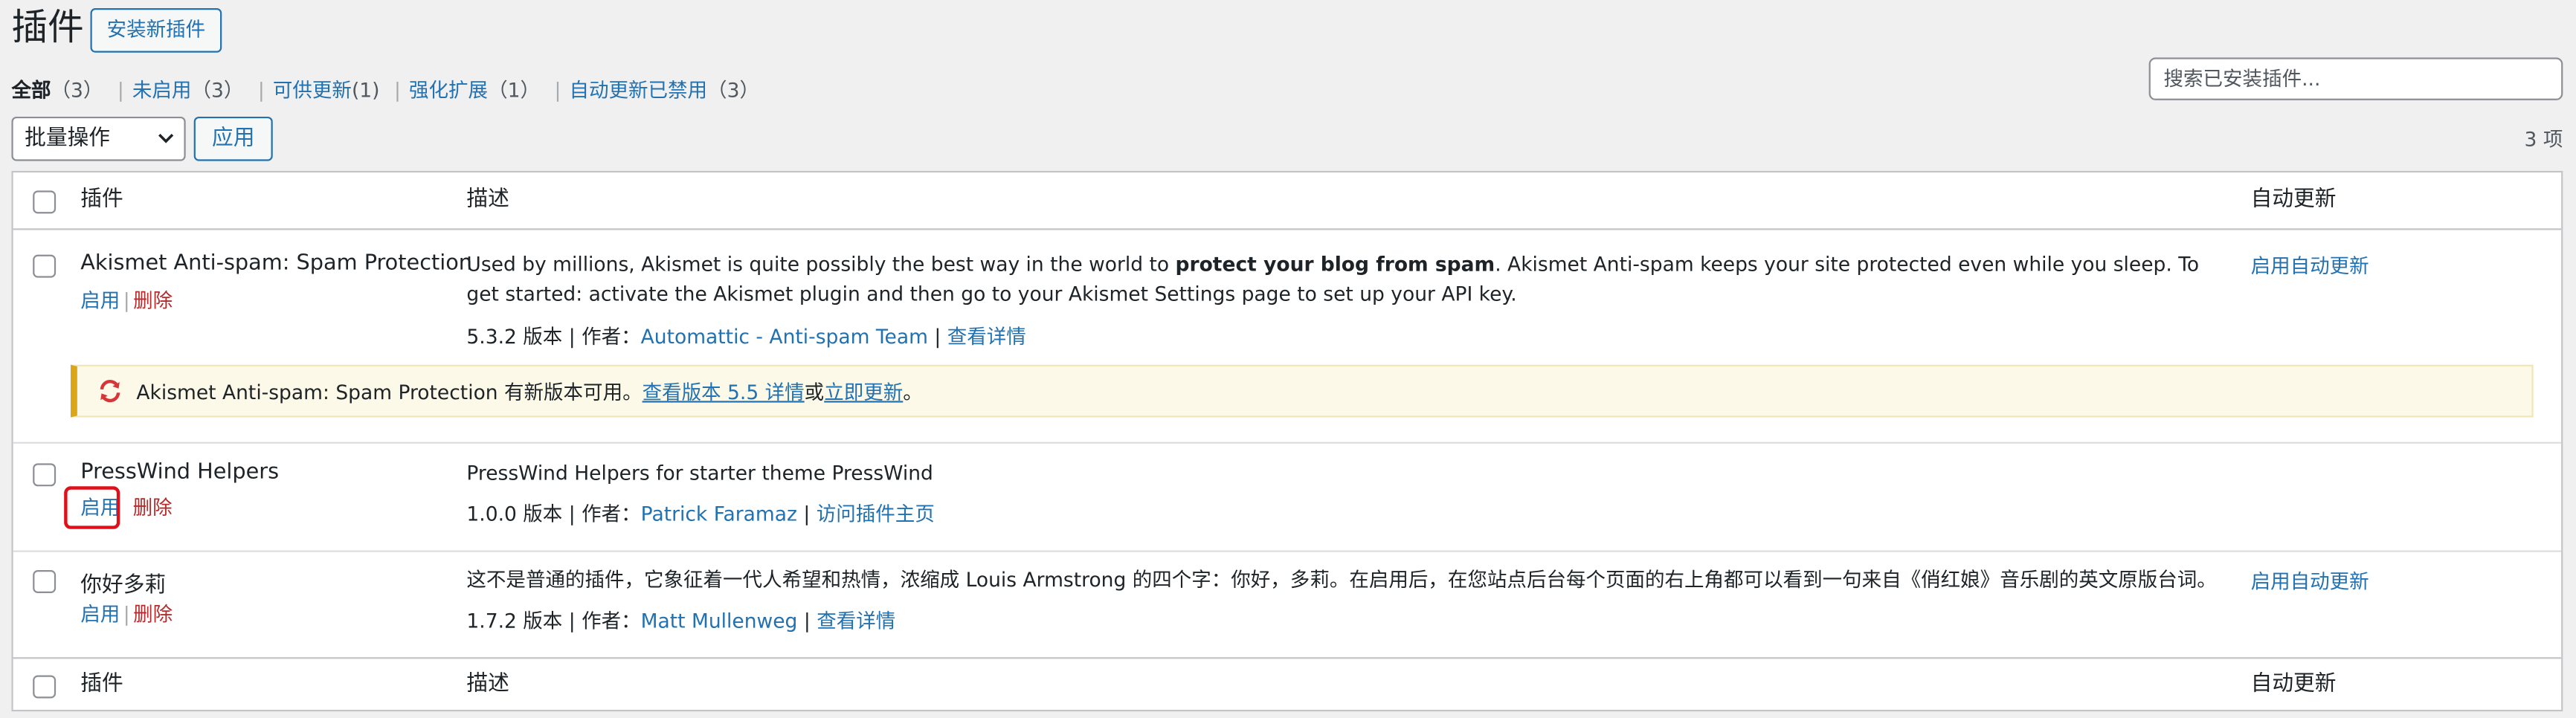 This screenshot has height=718, width=2576. What do you see at coordinates (553, 621) in the screenshot?
I see `version-text: 1.7.2 版本 | 作者：` at bounding box center [553, 621].